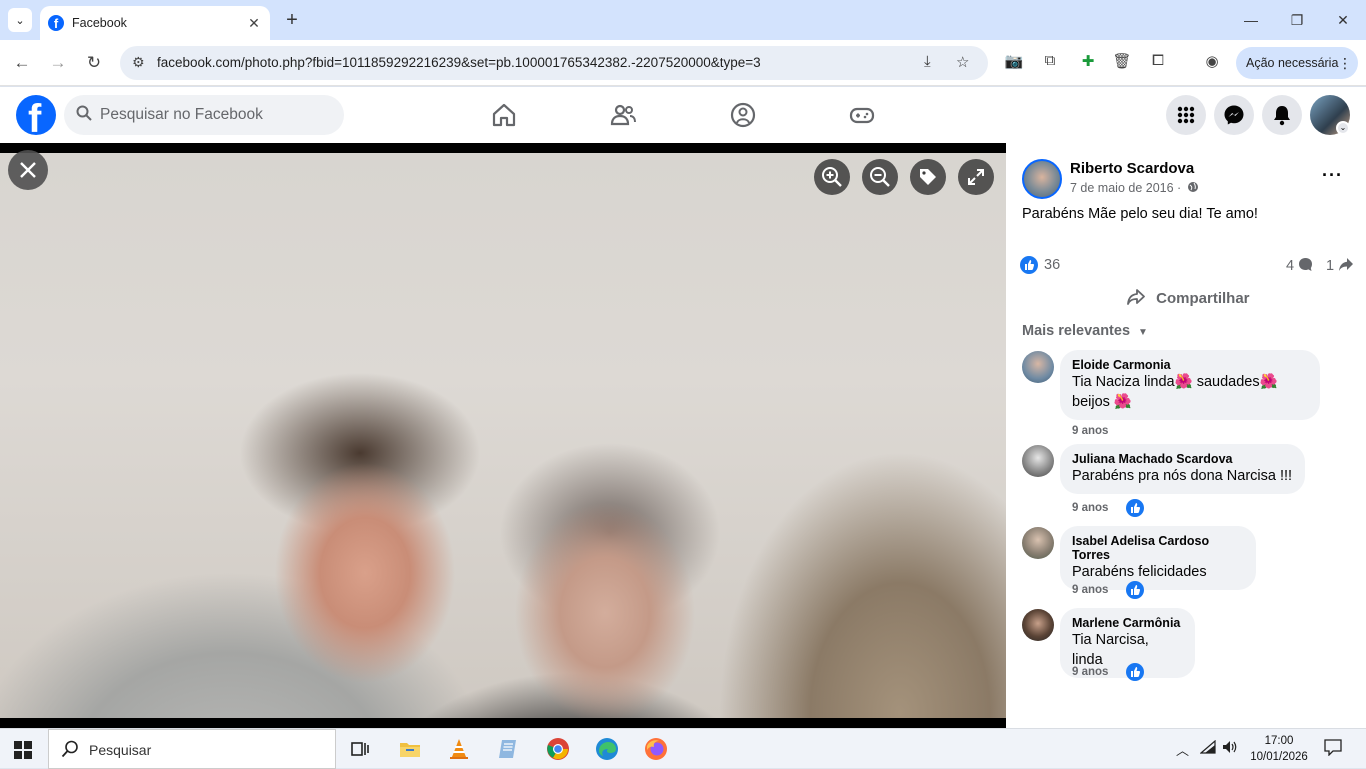 The image size is (1366, 769). Describe the element at coordinates (683, 748) in the screenshot. I see `windows-taskbar: Pesquisar ︿ 17:00 10/01/2026` at that location.